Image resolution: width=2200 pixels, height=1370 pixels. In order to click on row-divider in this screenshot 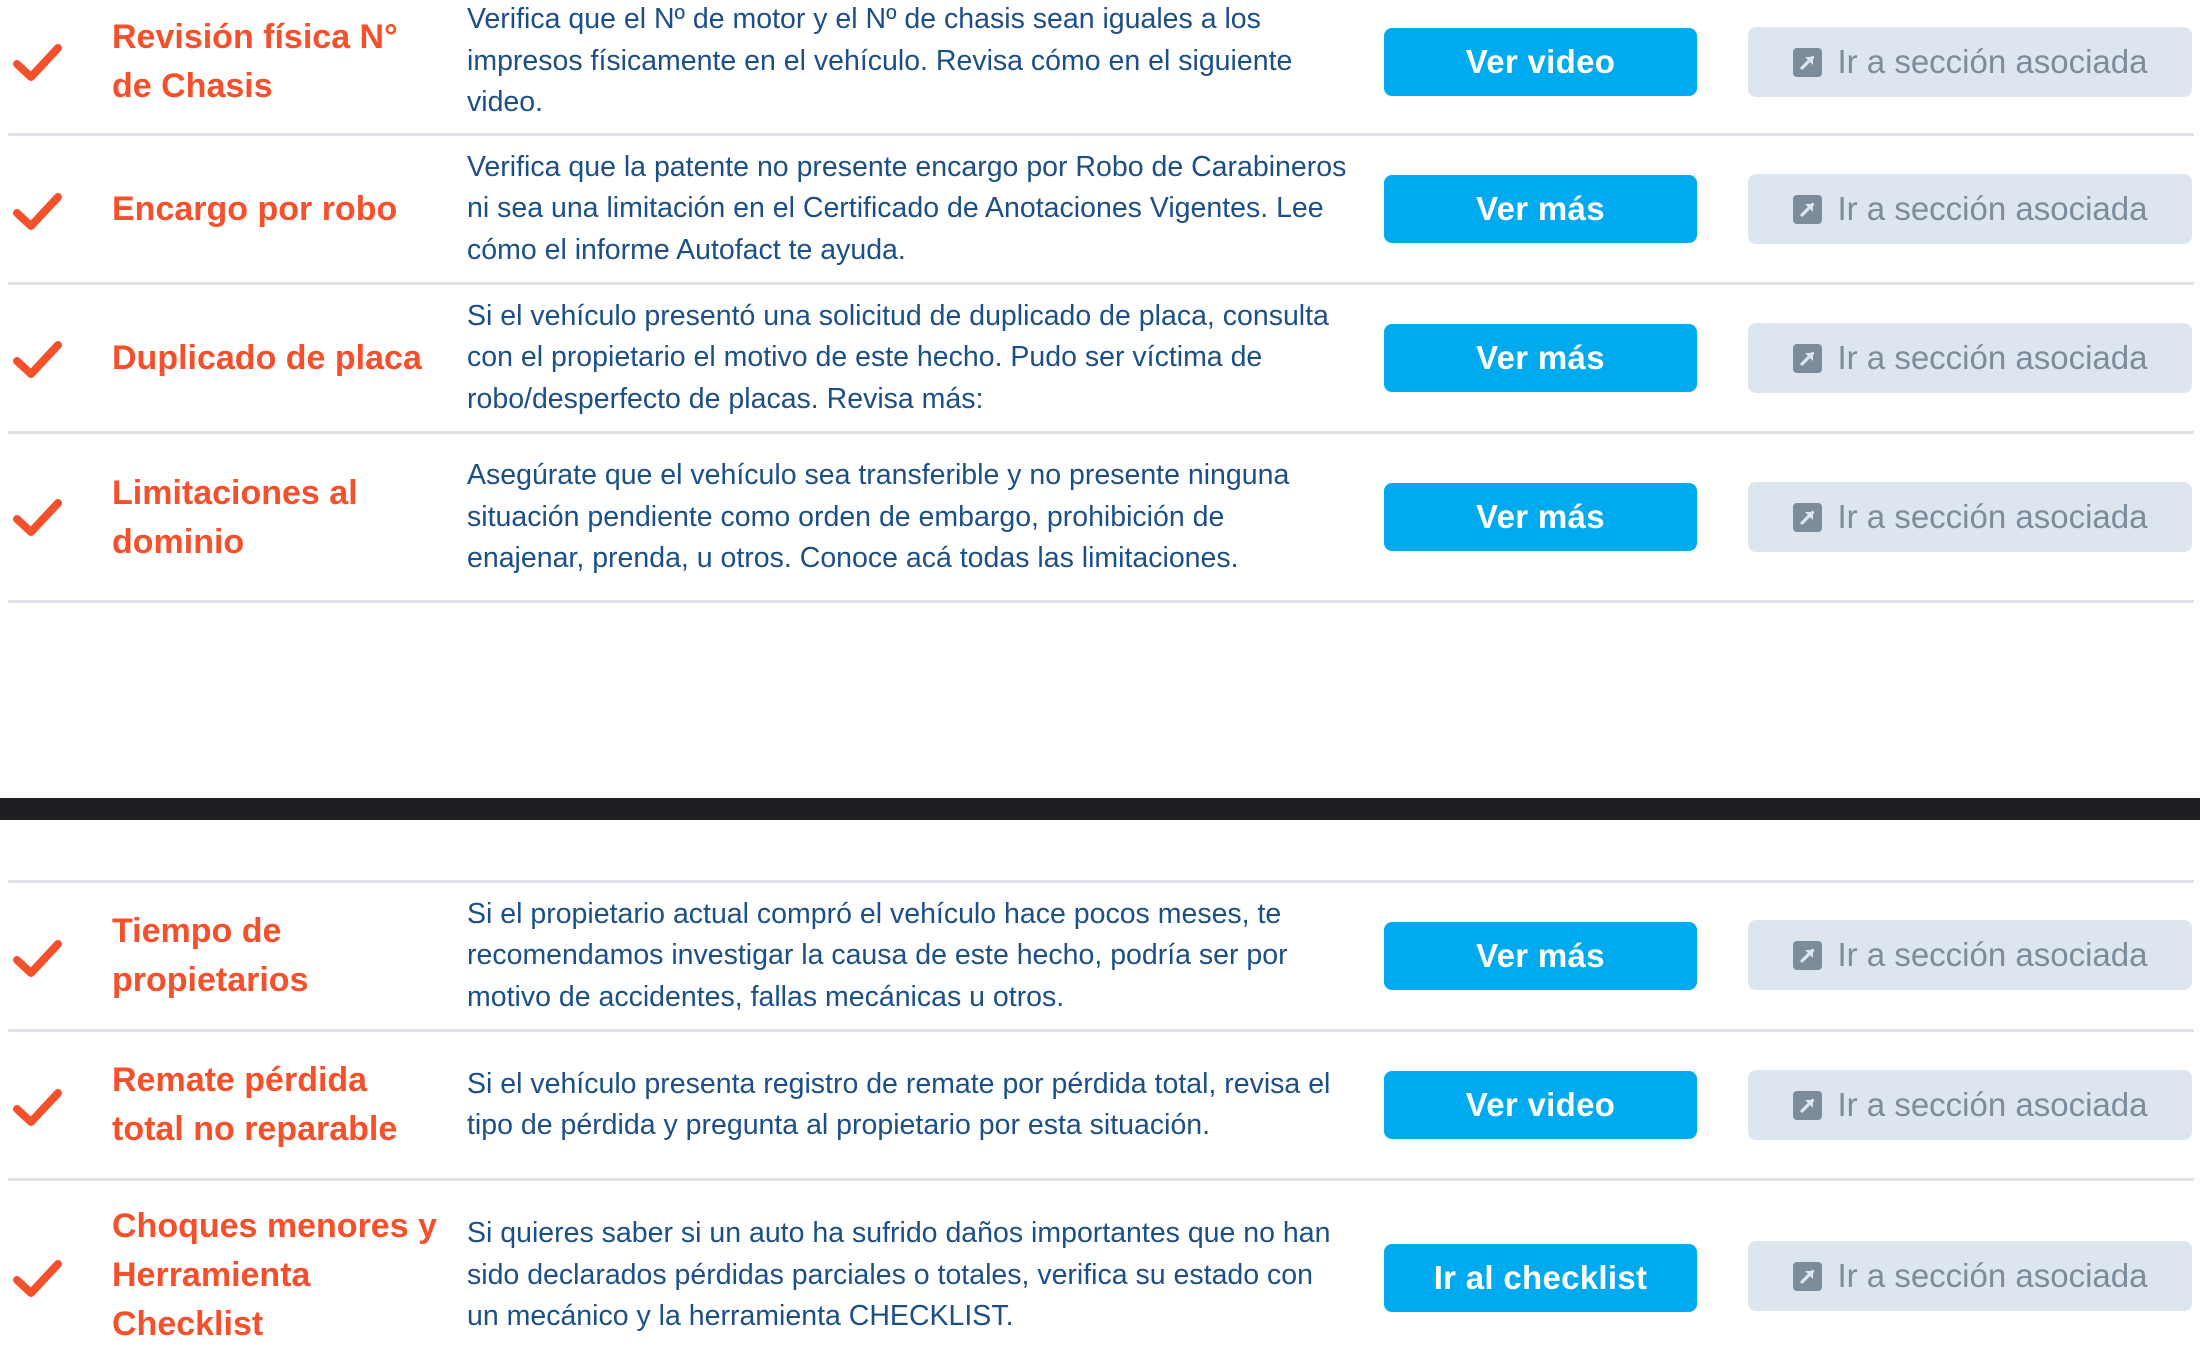, I will do `click(1101, 601)`.